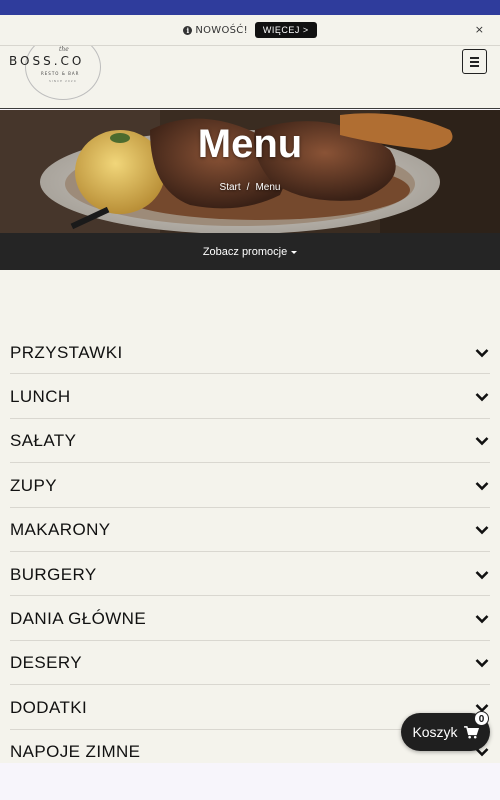 The height and width of the screenshot is (800, 500). What do you see at coordinates (479, 29) in the screenshot?
I see `close-icon: ×` at bounding box center [479, 29].